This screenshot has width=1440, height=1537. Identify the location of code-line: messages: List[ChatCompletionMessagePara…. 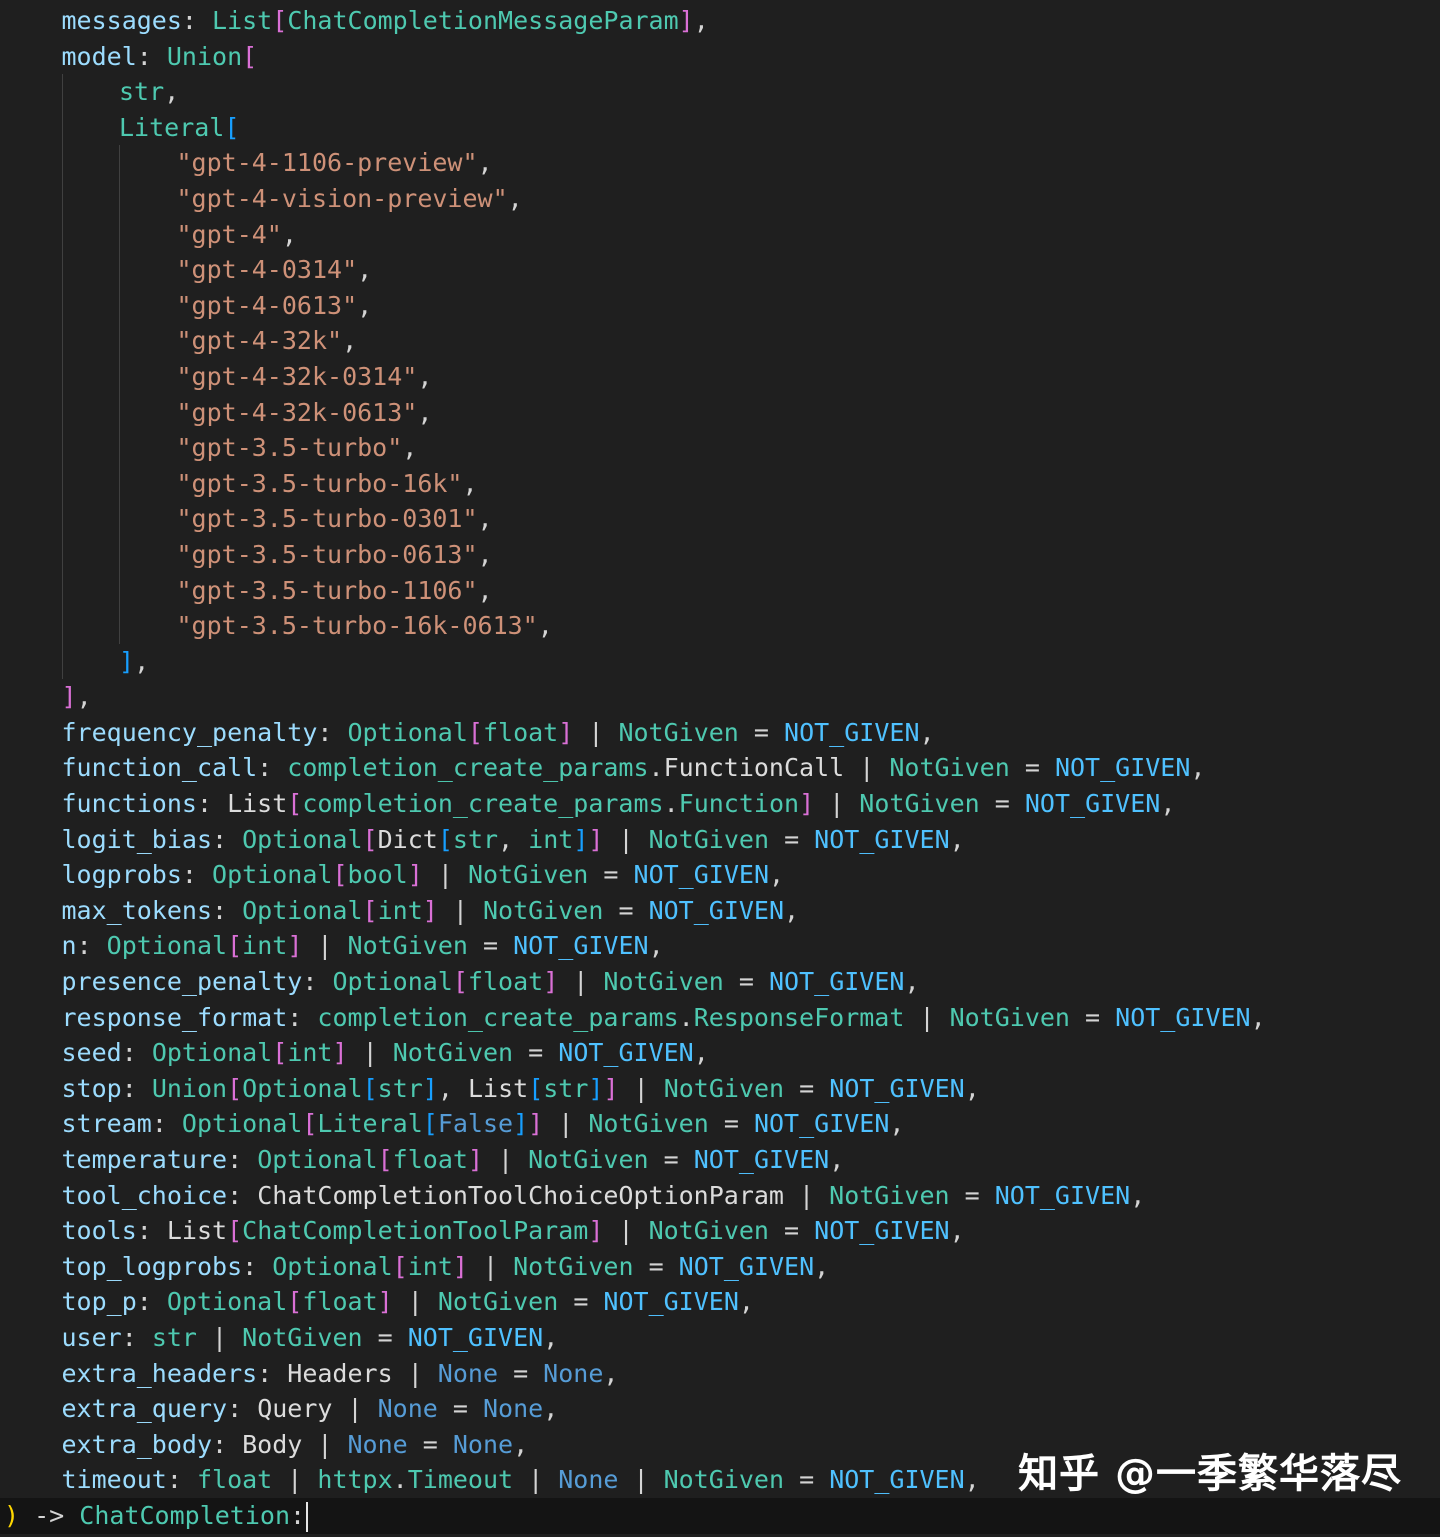
(720, 21).